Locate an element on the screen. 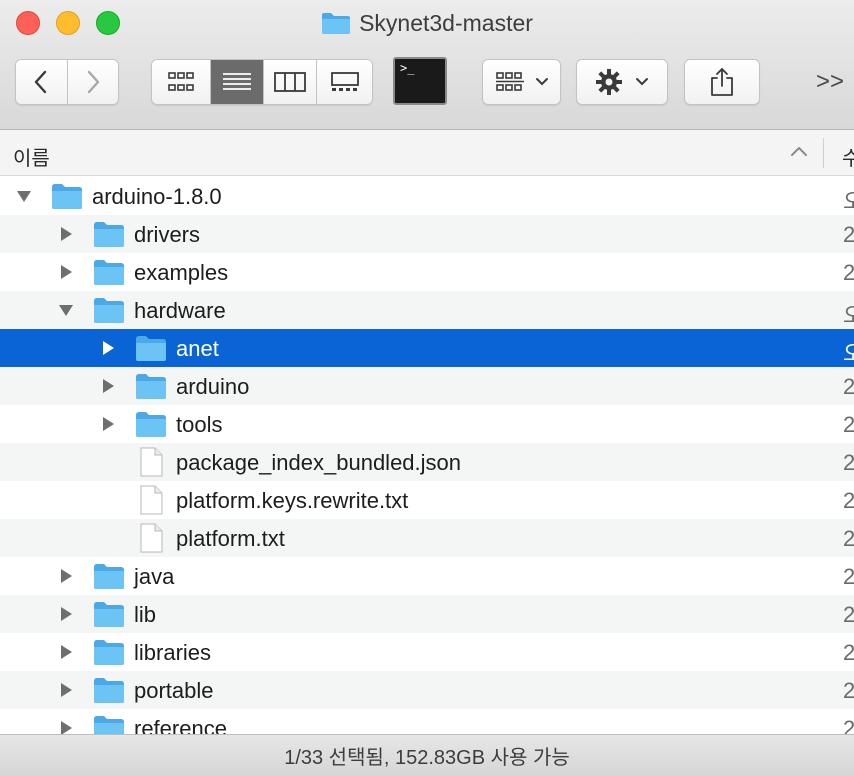  list-view-button is located at coordinates (237, 82).